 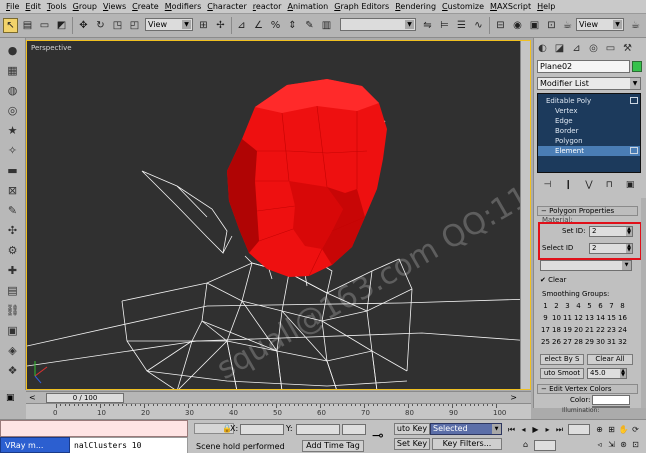 I want to click on smoothing-group-button: 24, so click(x=622, y=330).